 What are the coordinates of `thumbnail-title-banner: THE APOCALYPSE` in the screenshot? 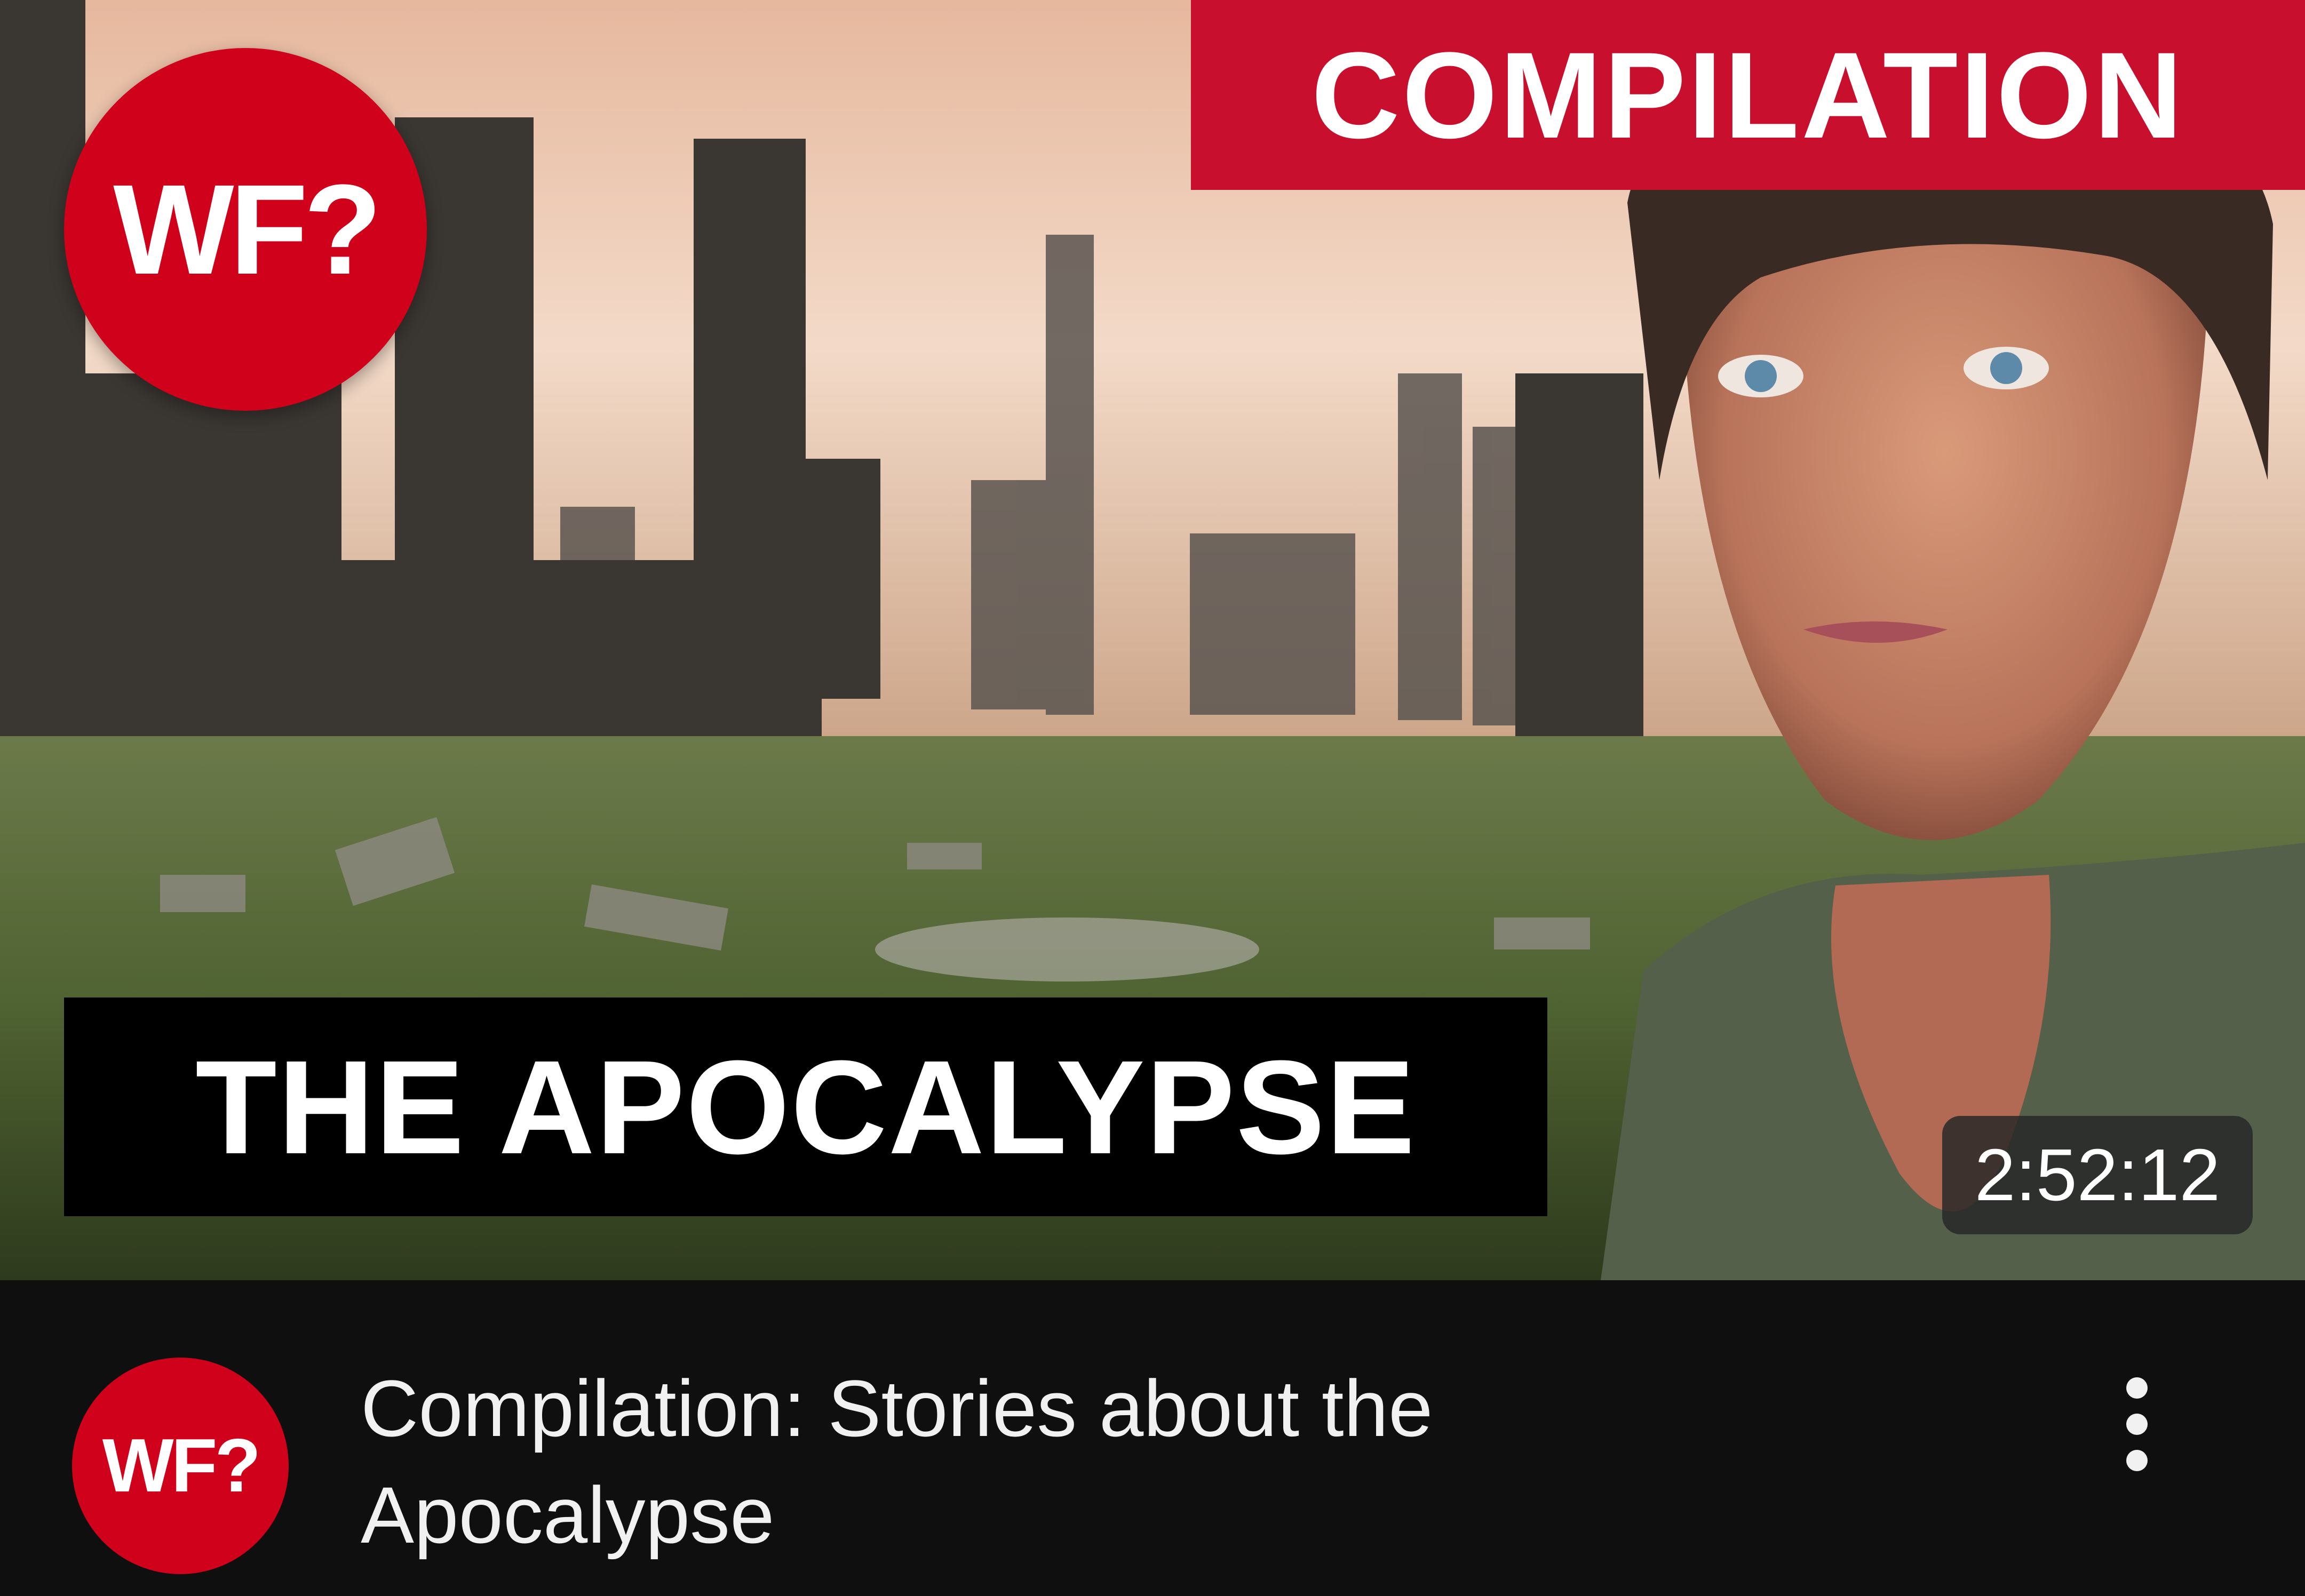 It's located at (805, 1107).